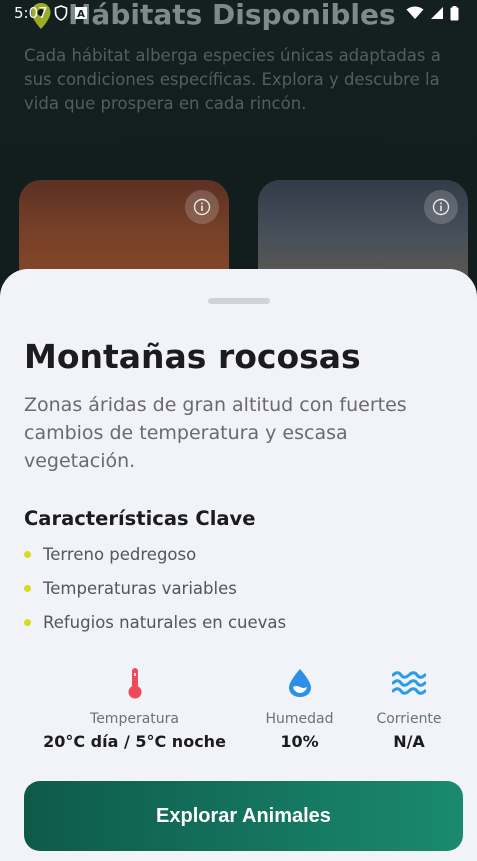  Describe the element at coordinates (299, 683) in the screenshot. I see `water-drop-icon` at that location.